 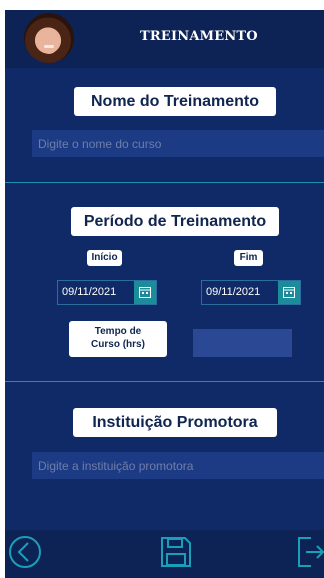 I want to click on training-period-label: Período de Treinamento, so click(x=175, y=221).